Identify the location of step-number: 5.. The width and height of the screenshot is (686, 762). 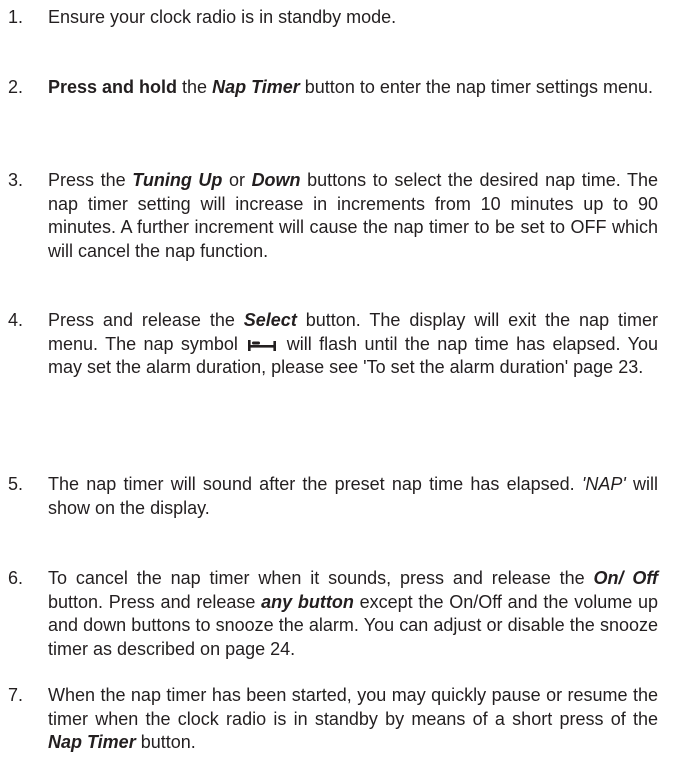
(16, 484).